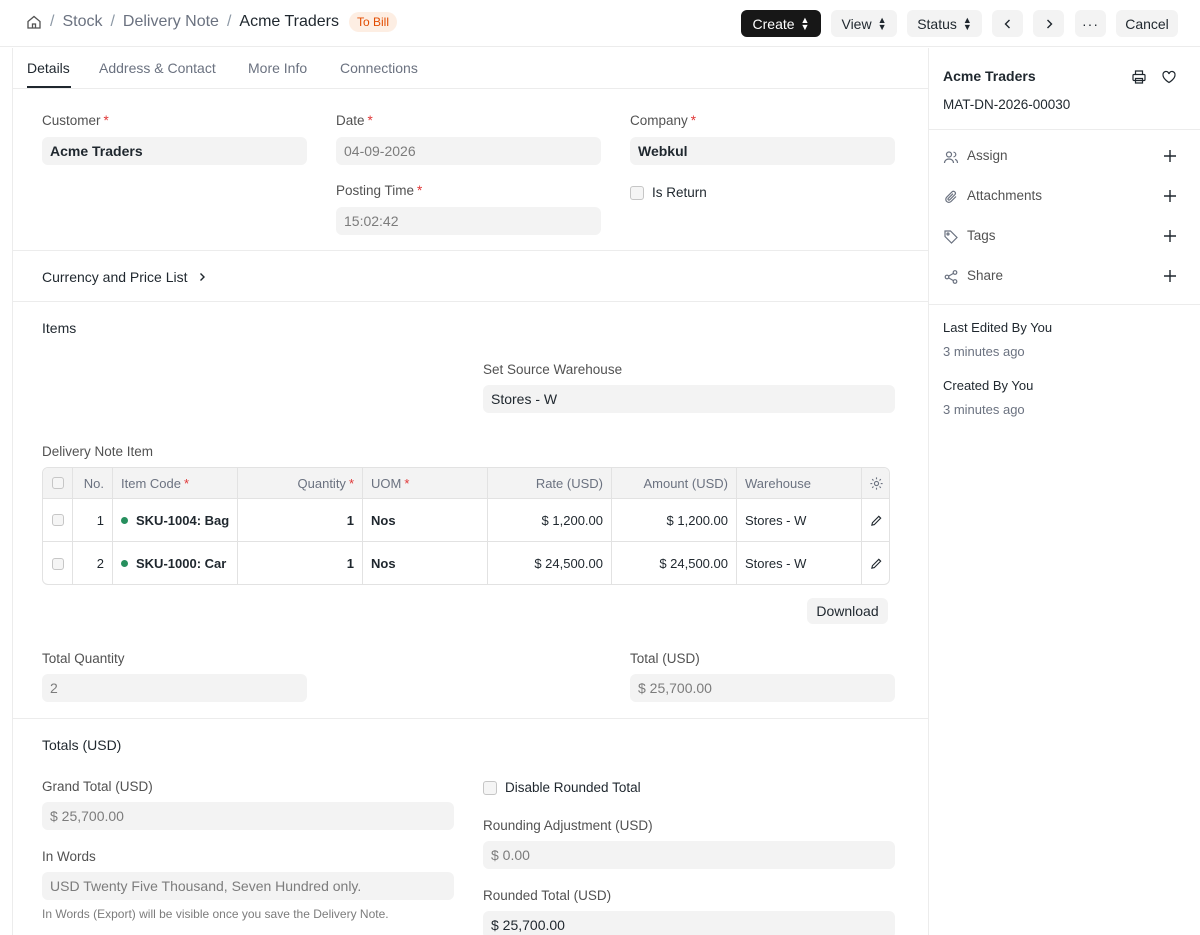 The height and width of the screenshot is (935, 1200). What do you see at coordinates (490, 788) in the screenshot?
I see `disable-rounded-total-checkbox` at bounding box center [490, 788].